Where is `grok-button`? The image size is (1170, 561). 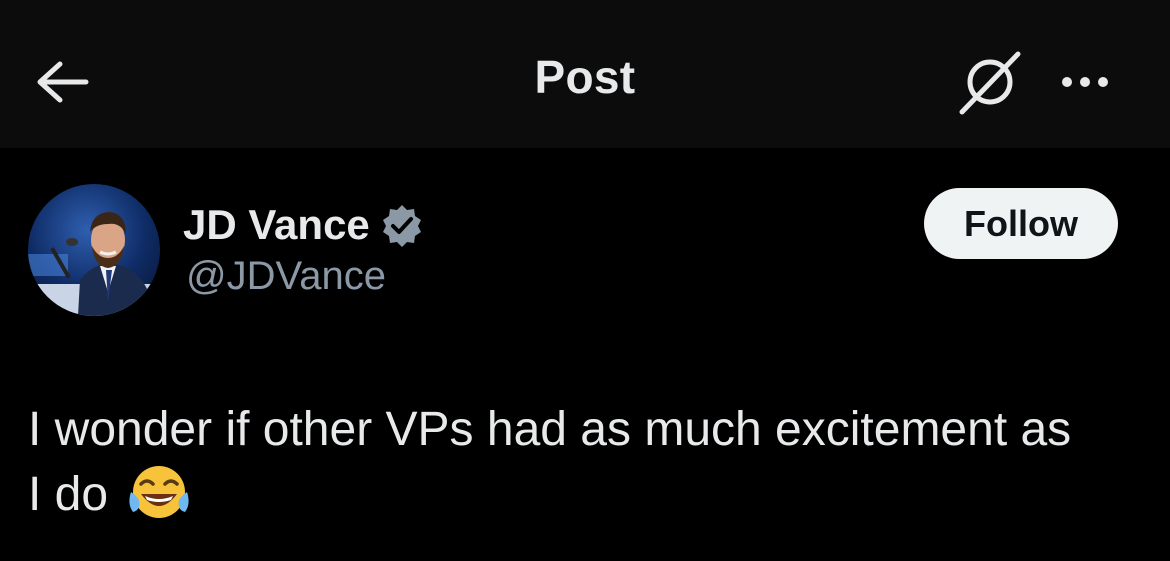
grok-button is located at coordinates (990, 82).